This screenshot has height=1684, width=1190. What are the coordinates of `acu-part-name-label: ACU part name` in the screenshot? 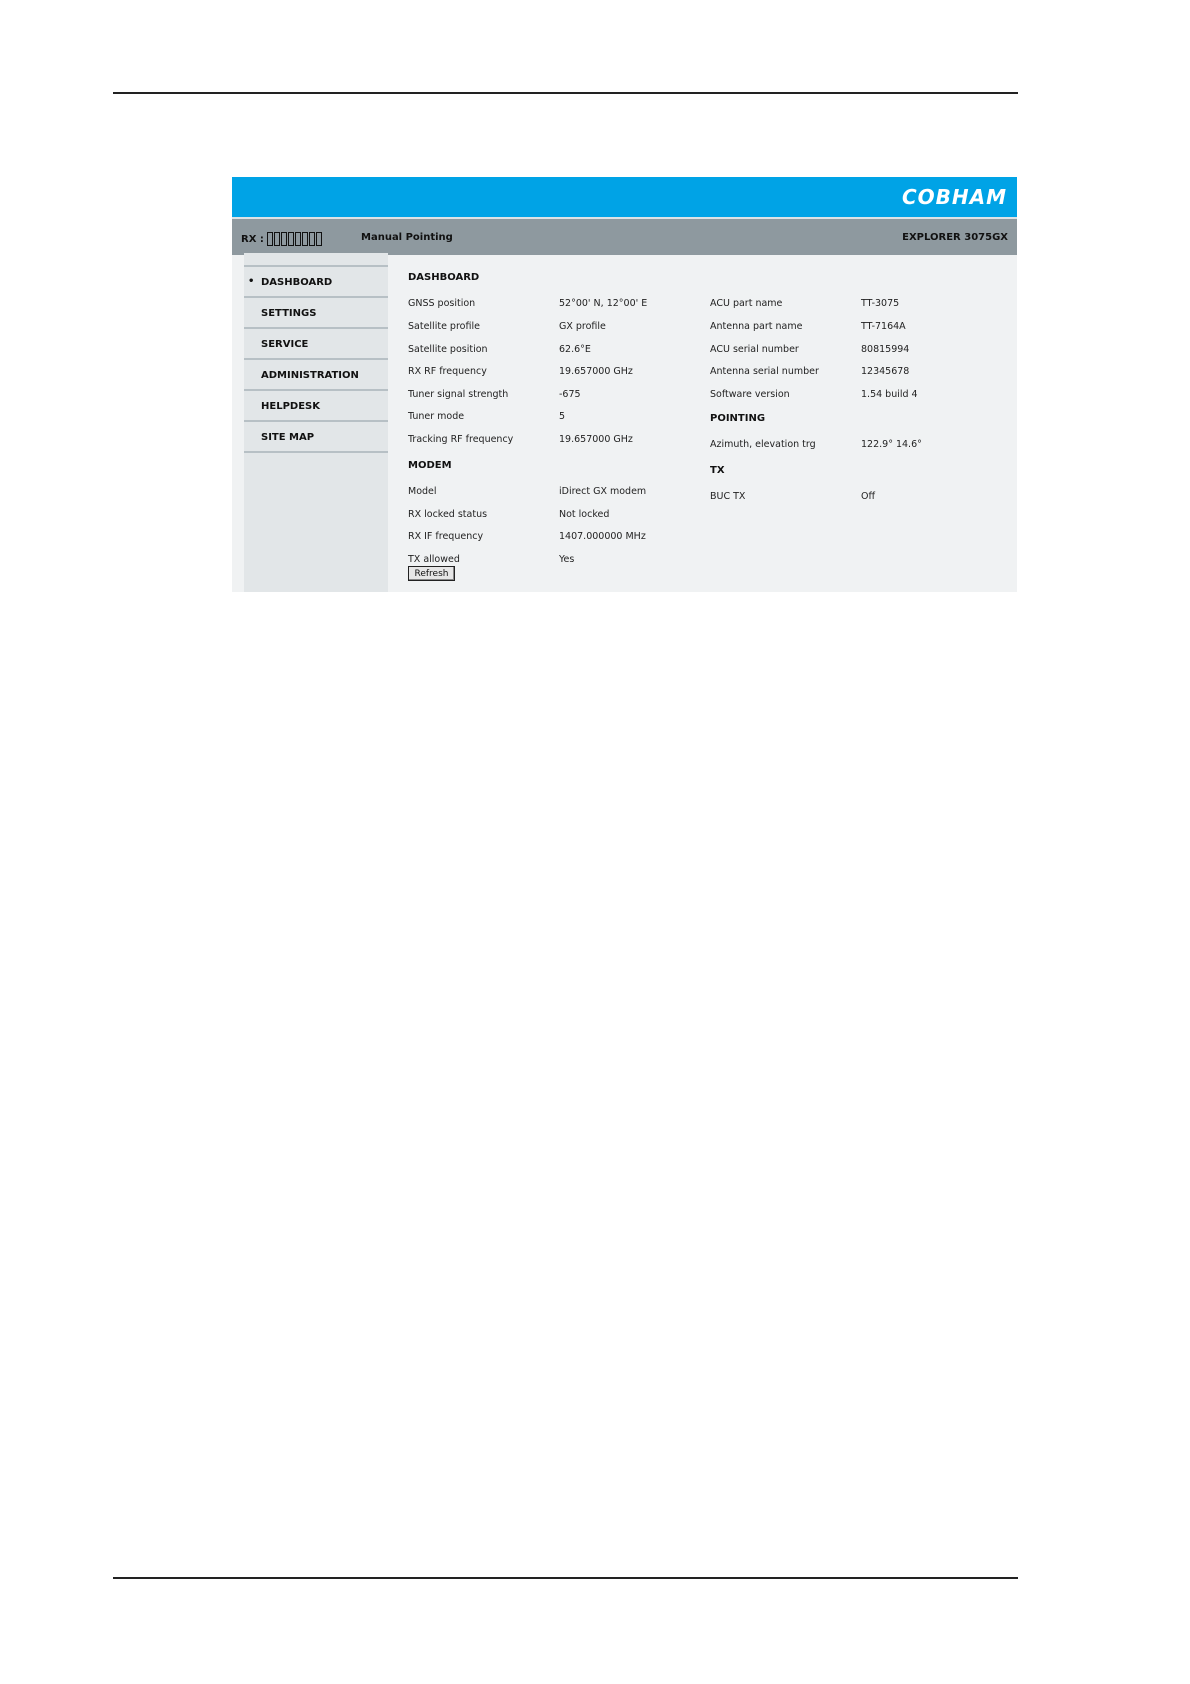 It's located at (746, 303).